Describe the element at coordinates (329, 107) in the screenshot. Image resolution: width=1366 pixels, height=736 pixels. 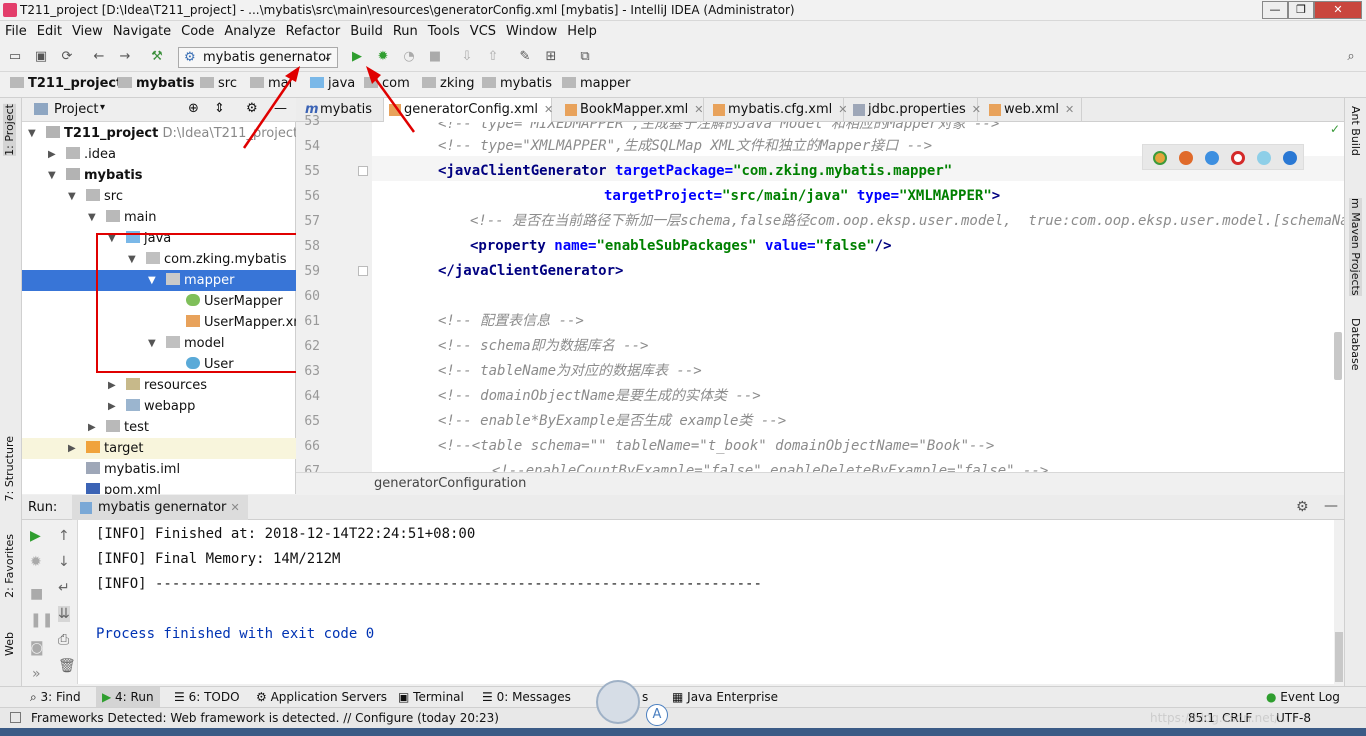
I see `annotation-arrows` at that location.